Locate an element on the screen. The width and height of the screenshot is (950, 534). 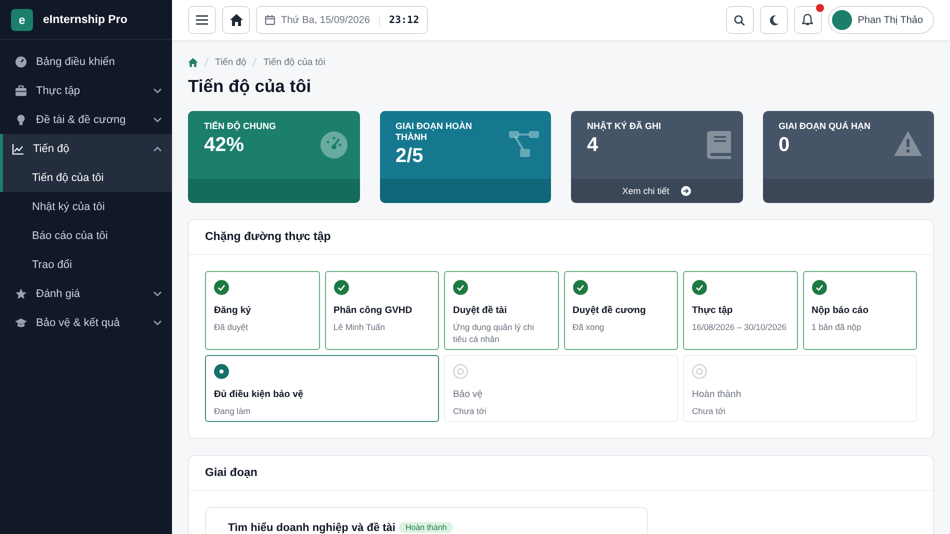
clock-time: 23:12 is located at coordinates (399, 20).